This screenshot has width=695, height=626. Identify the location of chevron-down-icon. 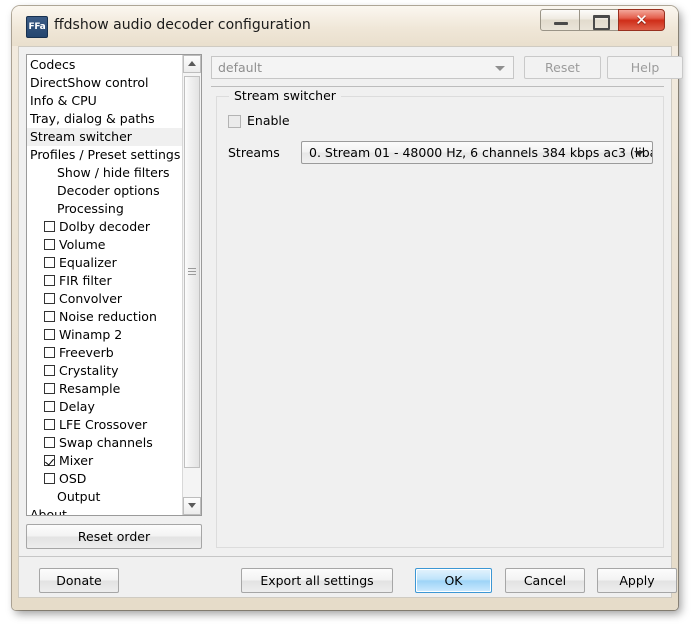
(639, 153).